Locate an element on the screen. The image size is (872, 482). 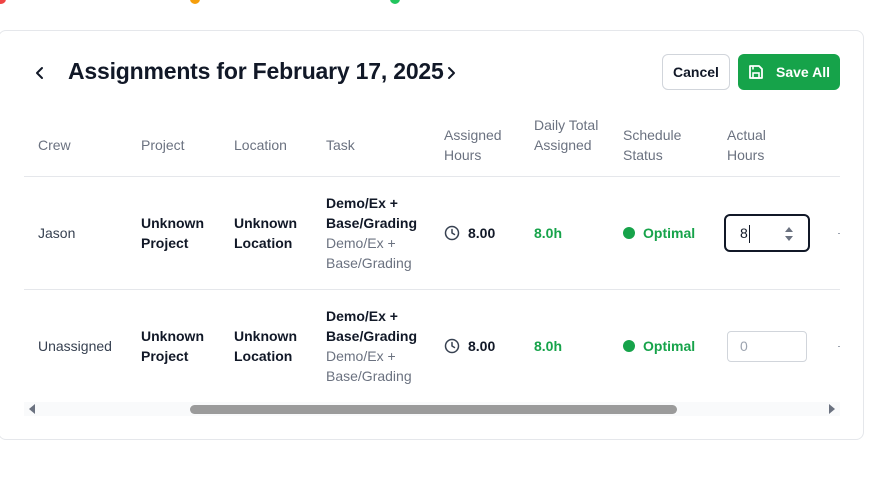
crew-cell: Unassigned is located at coordinates (75, 346).